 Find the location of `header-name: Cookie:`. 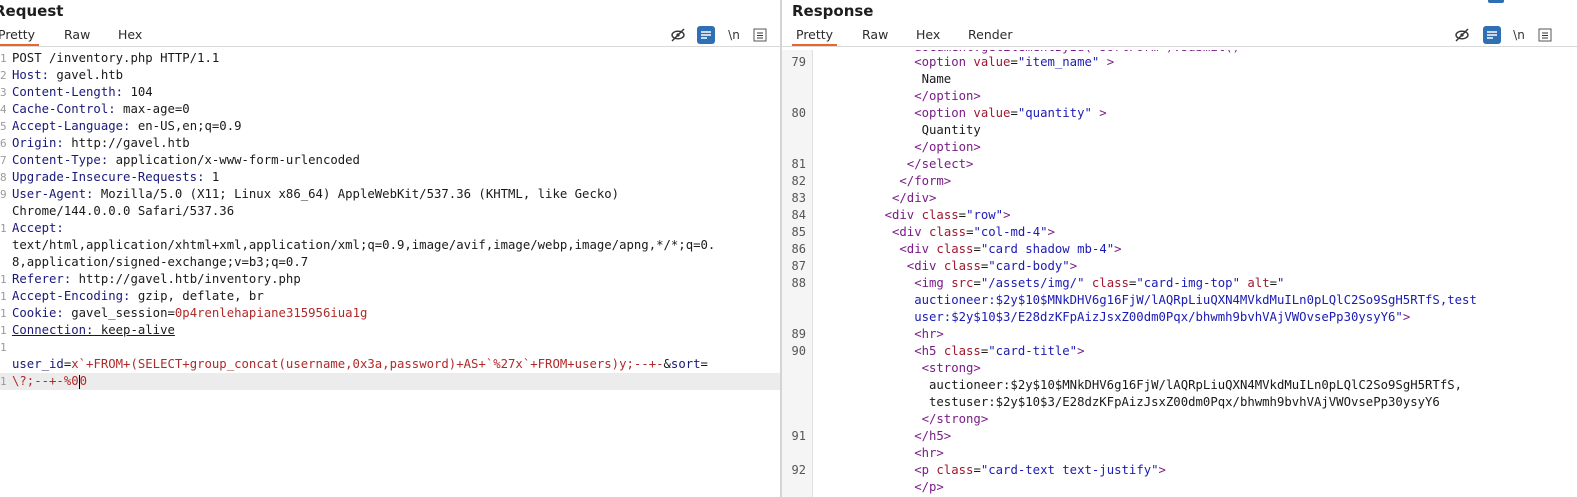

header-name: Cookie: is located at coordinates (38, 313).